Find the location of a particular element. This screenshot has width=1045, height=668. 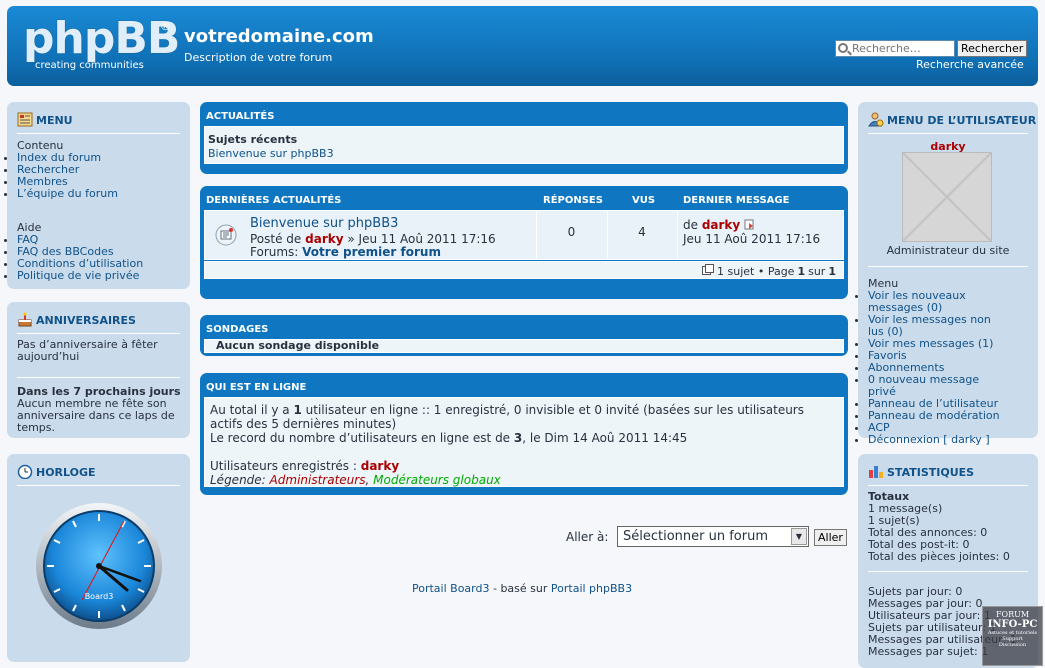

clock-icon is located at coordinates (25, 472).